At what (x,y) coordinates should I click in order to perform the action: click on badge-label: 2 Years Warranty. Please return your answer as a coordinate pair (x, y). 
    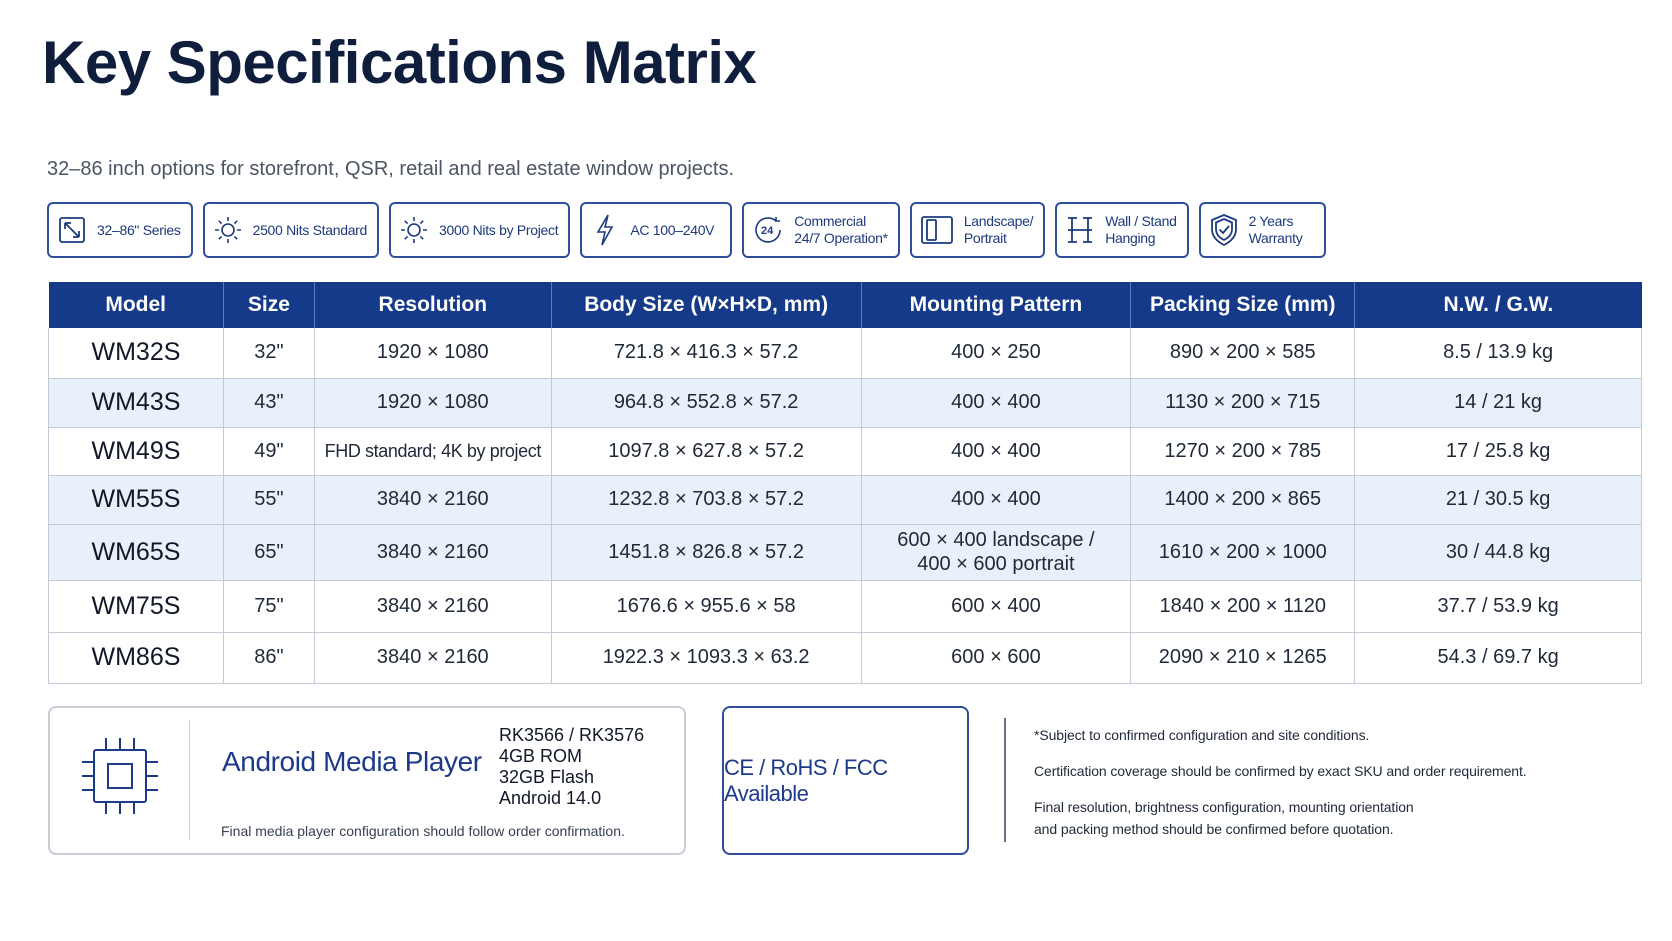
    Looking at the image, I should click on (1275, 229).